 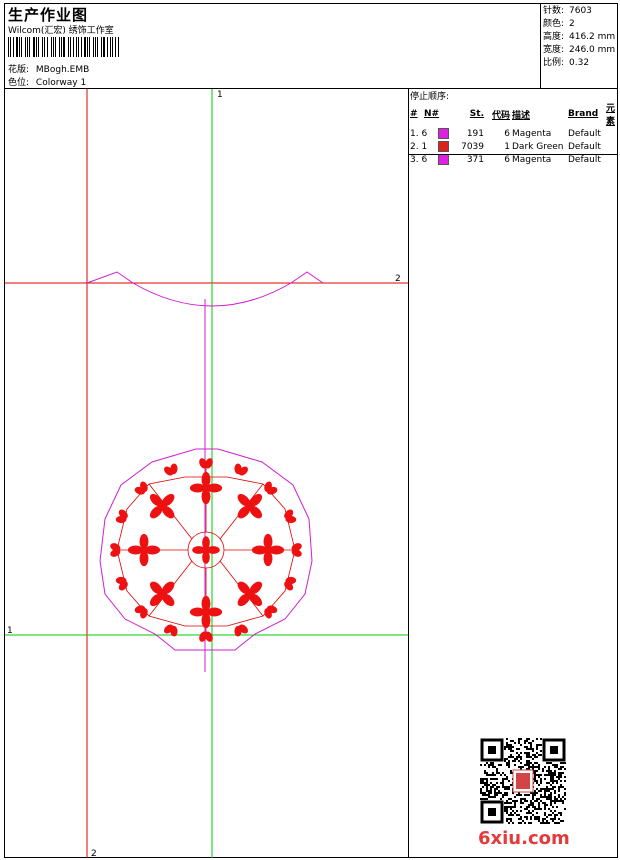 What do you see at coordinates (579, 63) in the screenshot?
I see `design-scale: 0.32` at bounding box center [579, 63].